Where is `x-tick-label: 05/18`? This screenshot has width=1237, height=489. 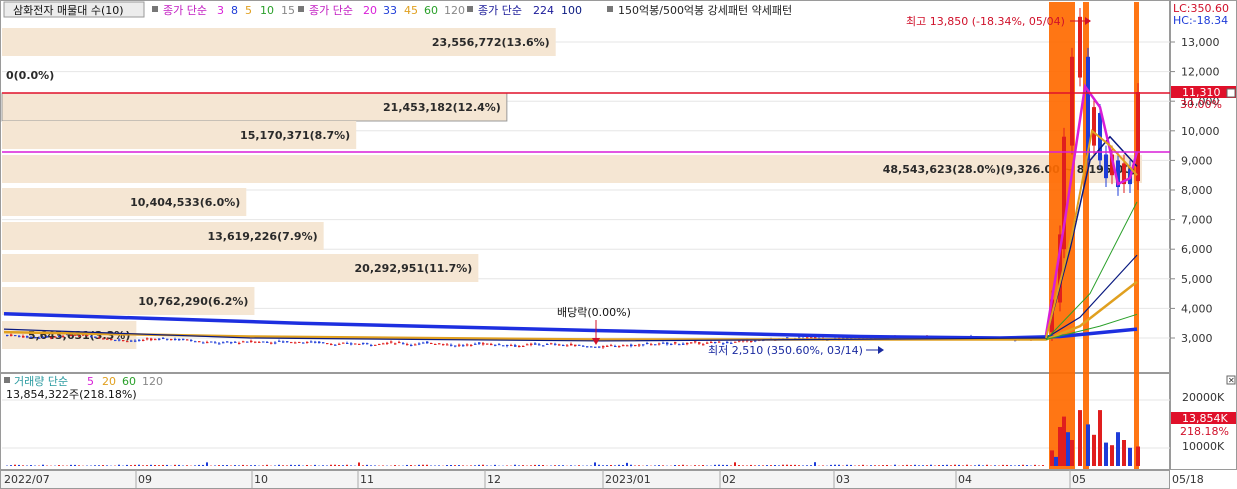 x-tick-label: 05/18 is located at coordinates (1188, 479).